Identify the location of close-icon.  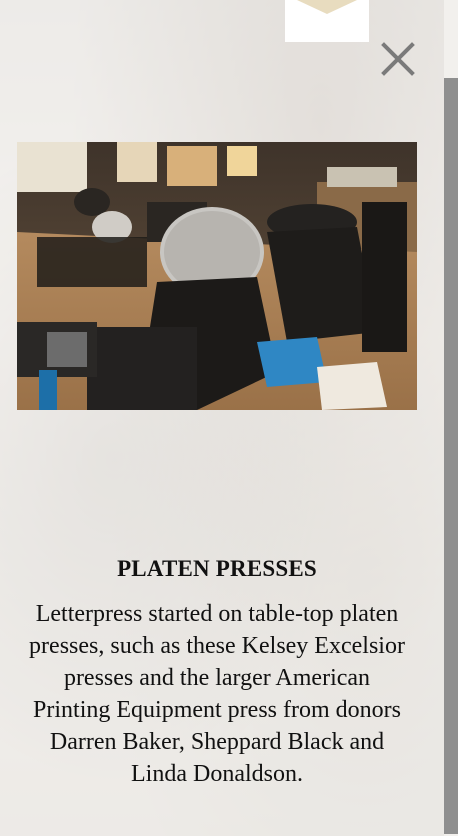
(398, 59).